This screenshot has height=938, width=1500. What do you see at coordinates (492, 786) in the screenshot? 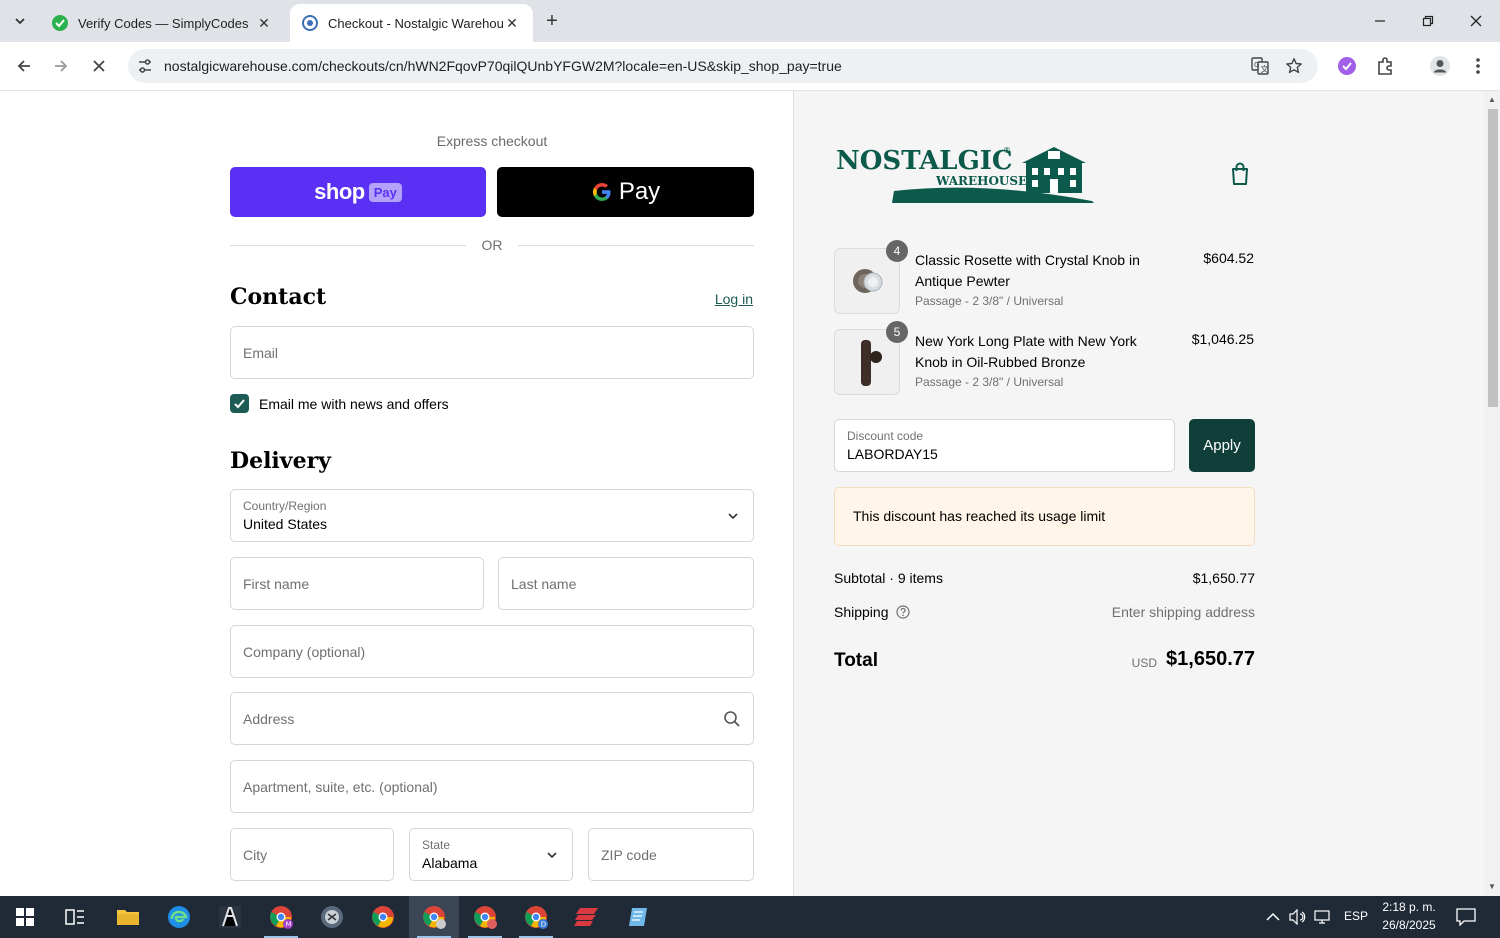
I see `apartment-field: Apartment, suite, etc. (optional)` at bounding box center [492, 786].